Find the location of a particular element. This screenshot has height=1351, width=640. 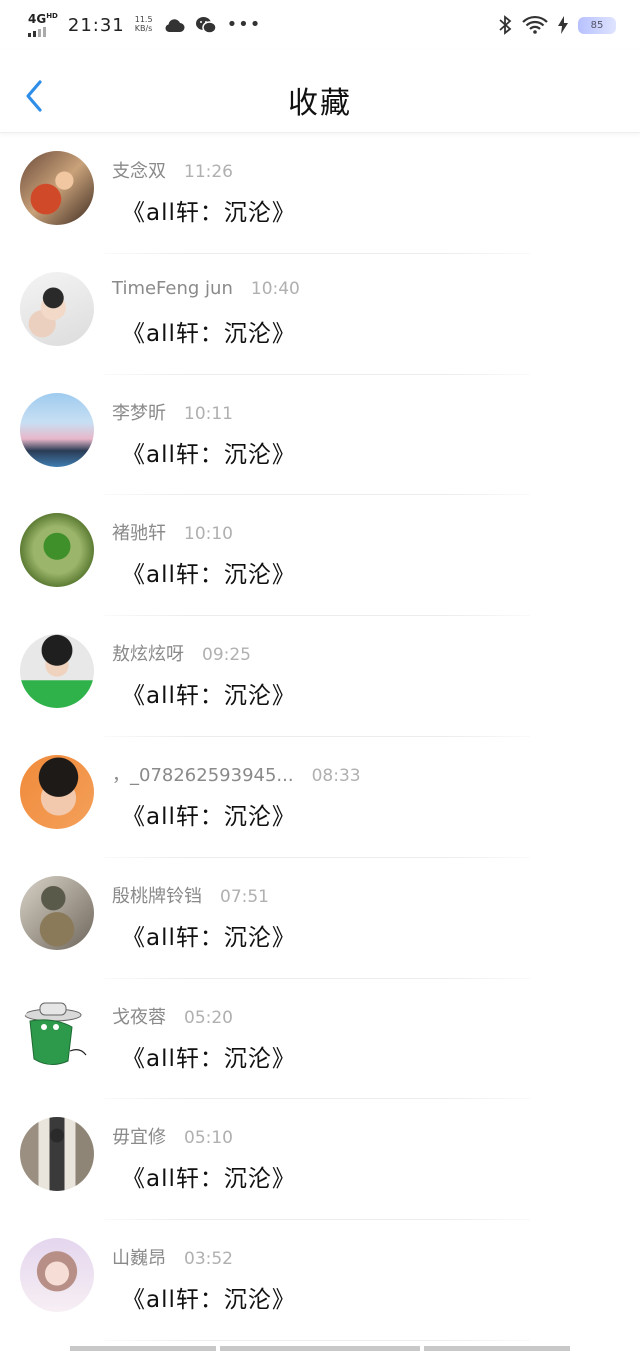

item-author: TimeFeng jun is located at coordinates (172, 288).